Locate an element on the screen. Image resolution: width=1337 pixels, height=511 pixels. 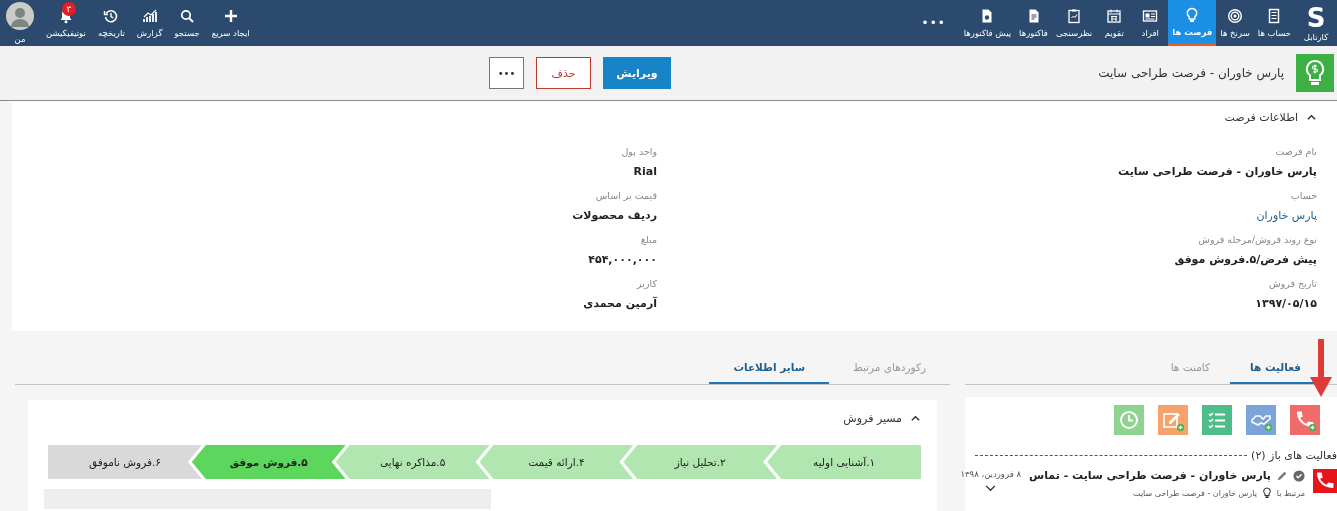
related-label: مرتبط با is located at coordinates (1290, 493).